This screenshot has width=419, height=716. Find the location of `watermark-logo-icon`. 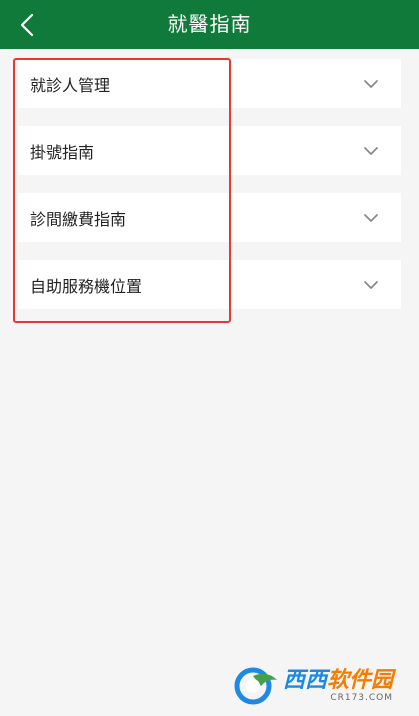

watermark-logo-icon is located at coordinates (255, 686).